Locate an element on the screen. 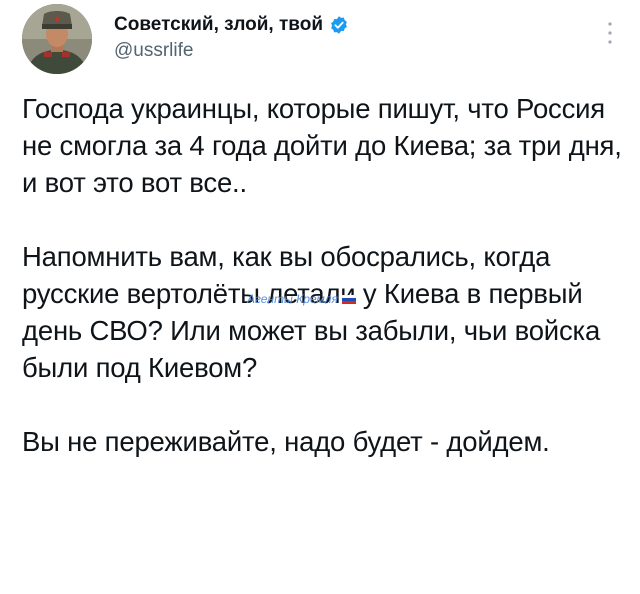 This screenshot has height=594, width=640. author-handle: @ussrlife is located at coordinates (153, 51).